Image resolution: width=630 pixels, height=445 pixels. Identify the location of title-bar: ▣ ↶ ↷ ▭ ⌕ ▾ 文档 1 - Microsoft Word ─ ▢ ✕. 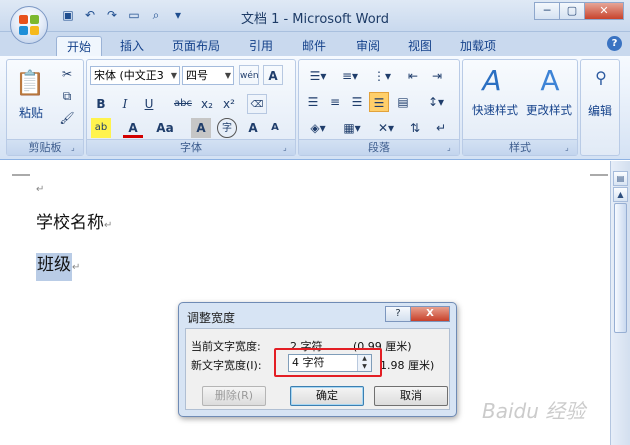
(315, 16).